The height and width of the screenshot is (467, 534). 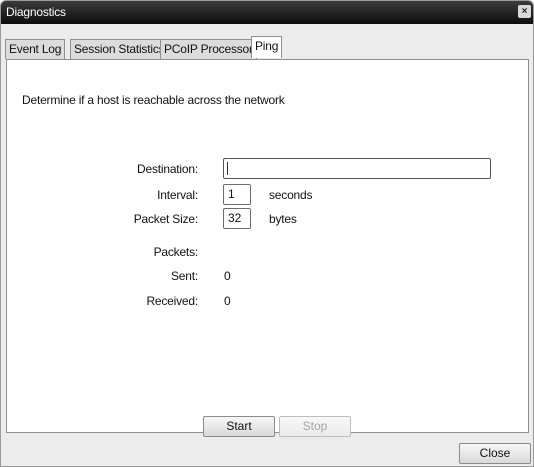 I want to click on start-button: Start, so click(x=239, y=426).